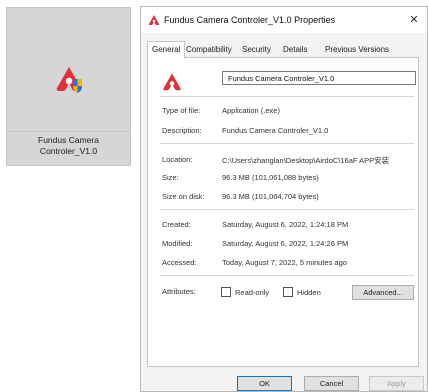 The height and width of the screenshot is (392, 428). Describe the element at coordinates (284, 262) in the screenshot. I see `accessed-value: Today, August 7, 2022, 5 minutes ago` at that location.